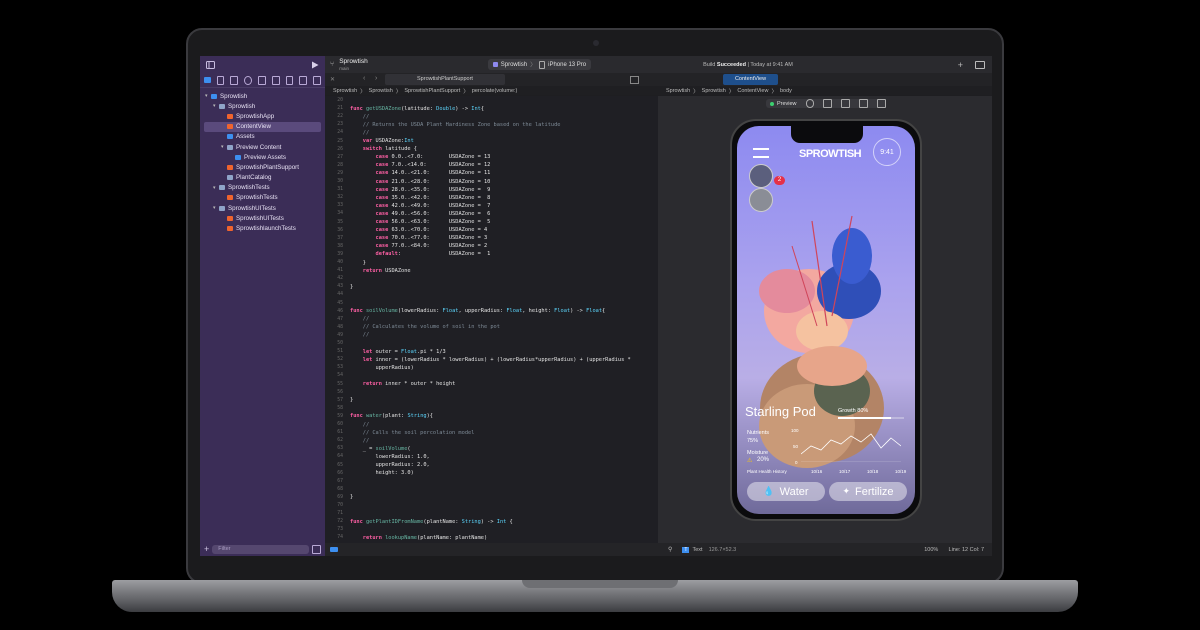 Image resolution: width=1200 pixels, height=630 pixels. What do you see at coordinates (403, 384) in the screenshot?
I see `code-line: return inner * outer * height` at bounding box center [403, 384].